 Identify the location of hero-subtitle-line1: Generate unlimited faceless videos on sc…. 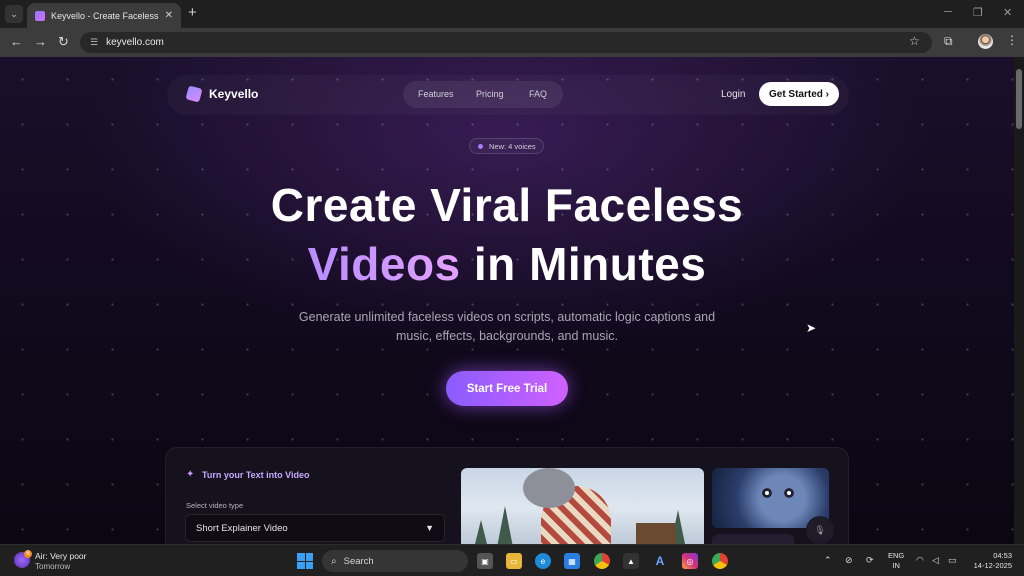
(507, 317).